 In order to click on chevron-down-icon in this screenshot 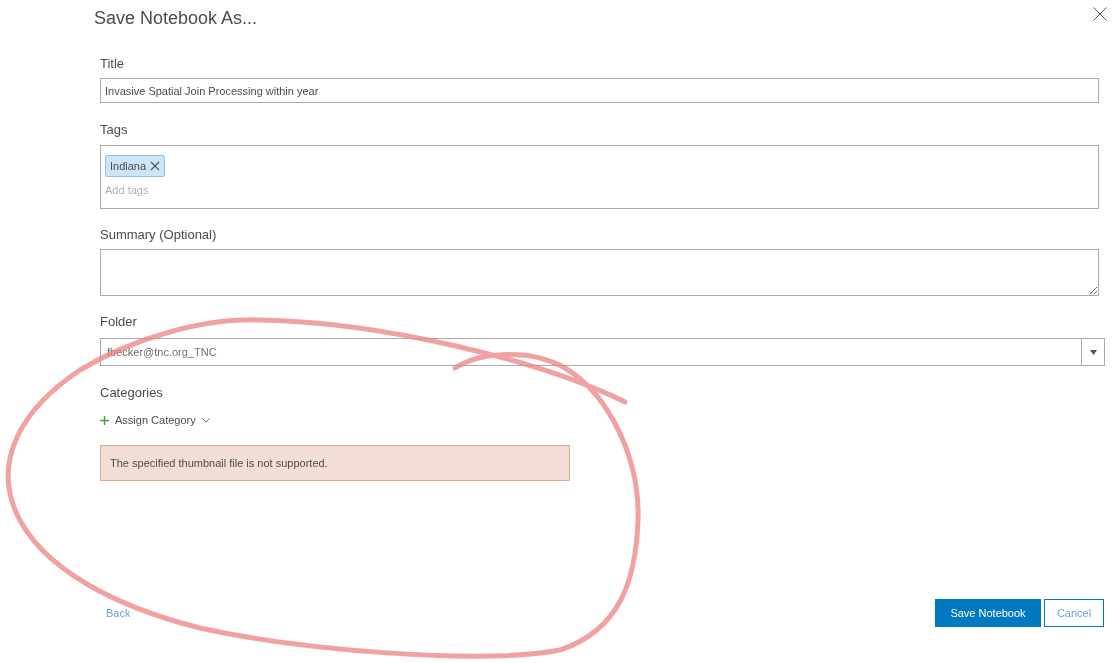, I will do `click(205, 420)`.